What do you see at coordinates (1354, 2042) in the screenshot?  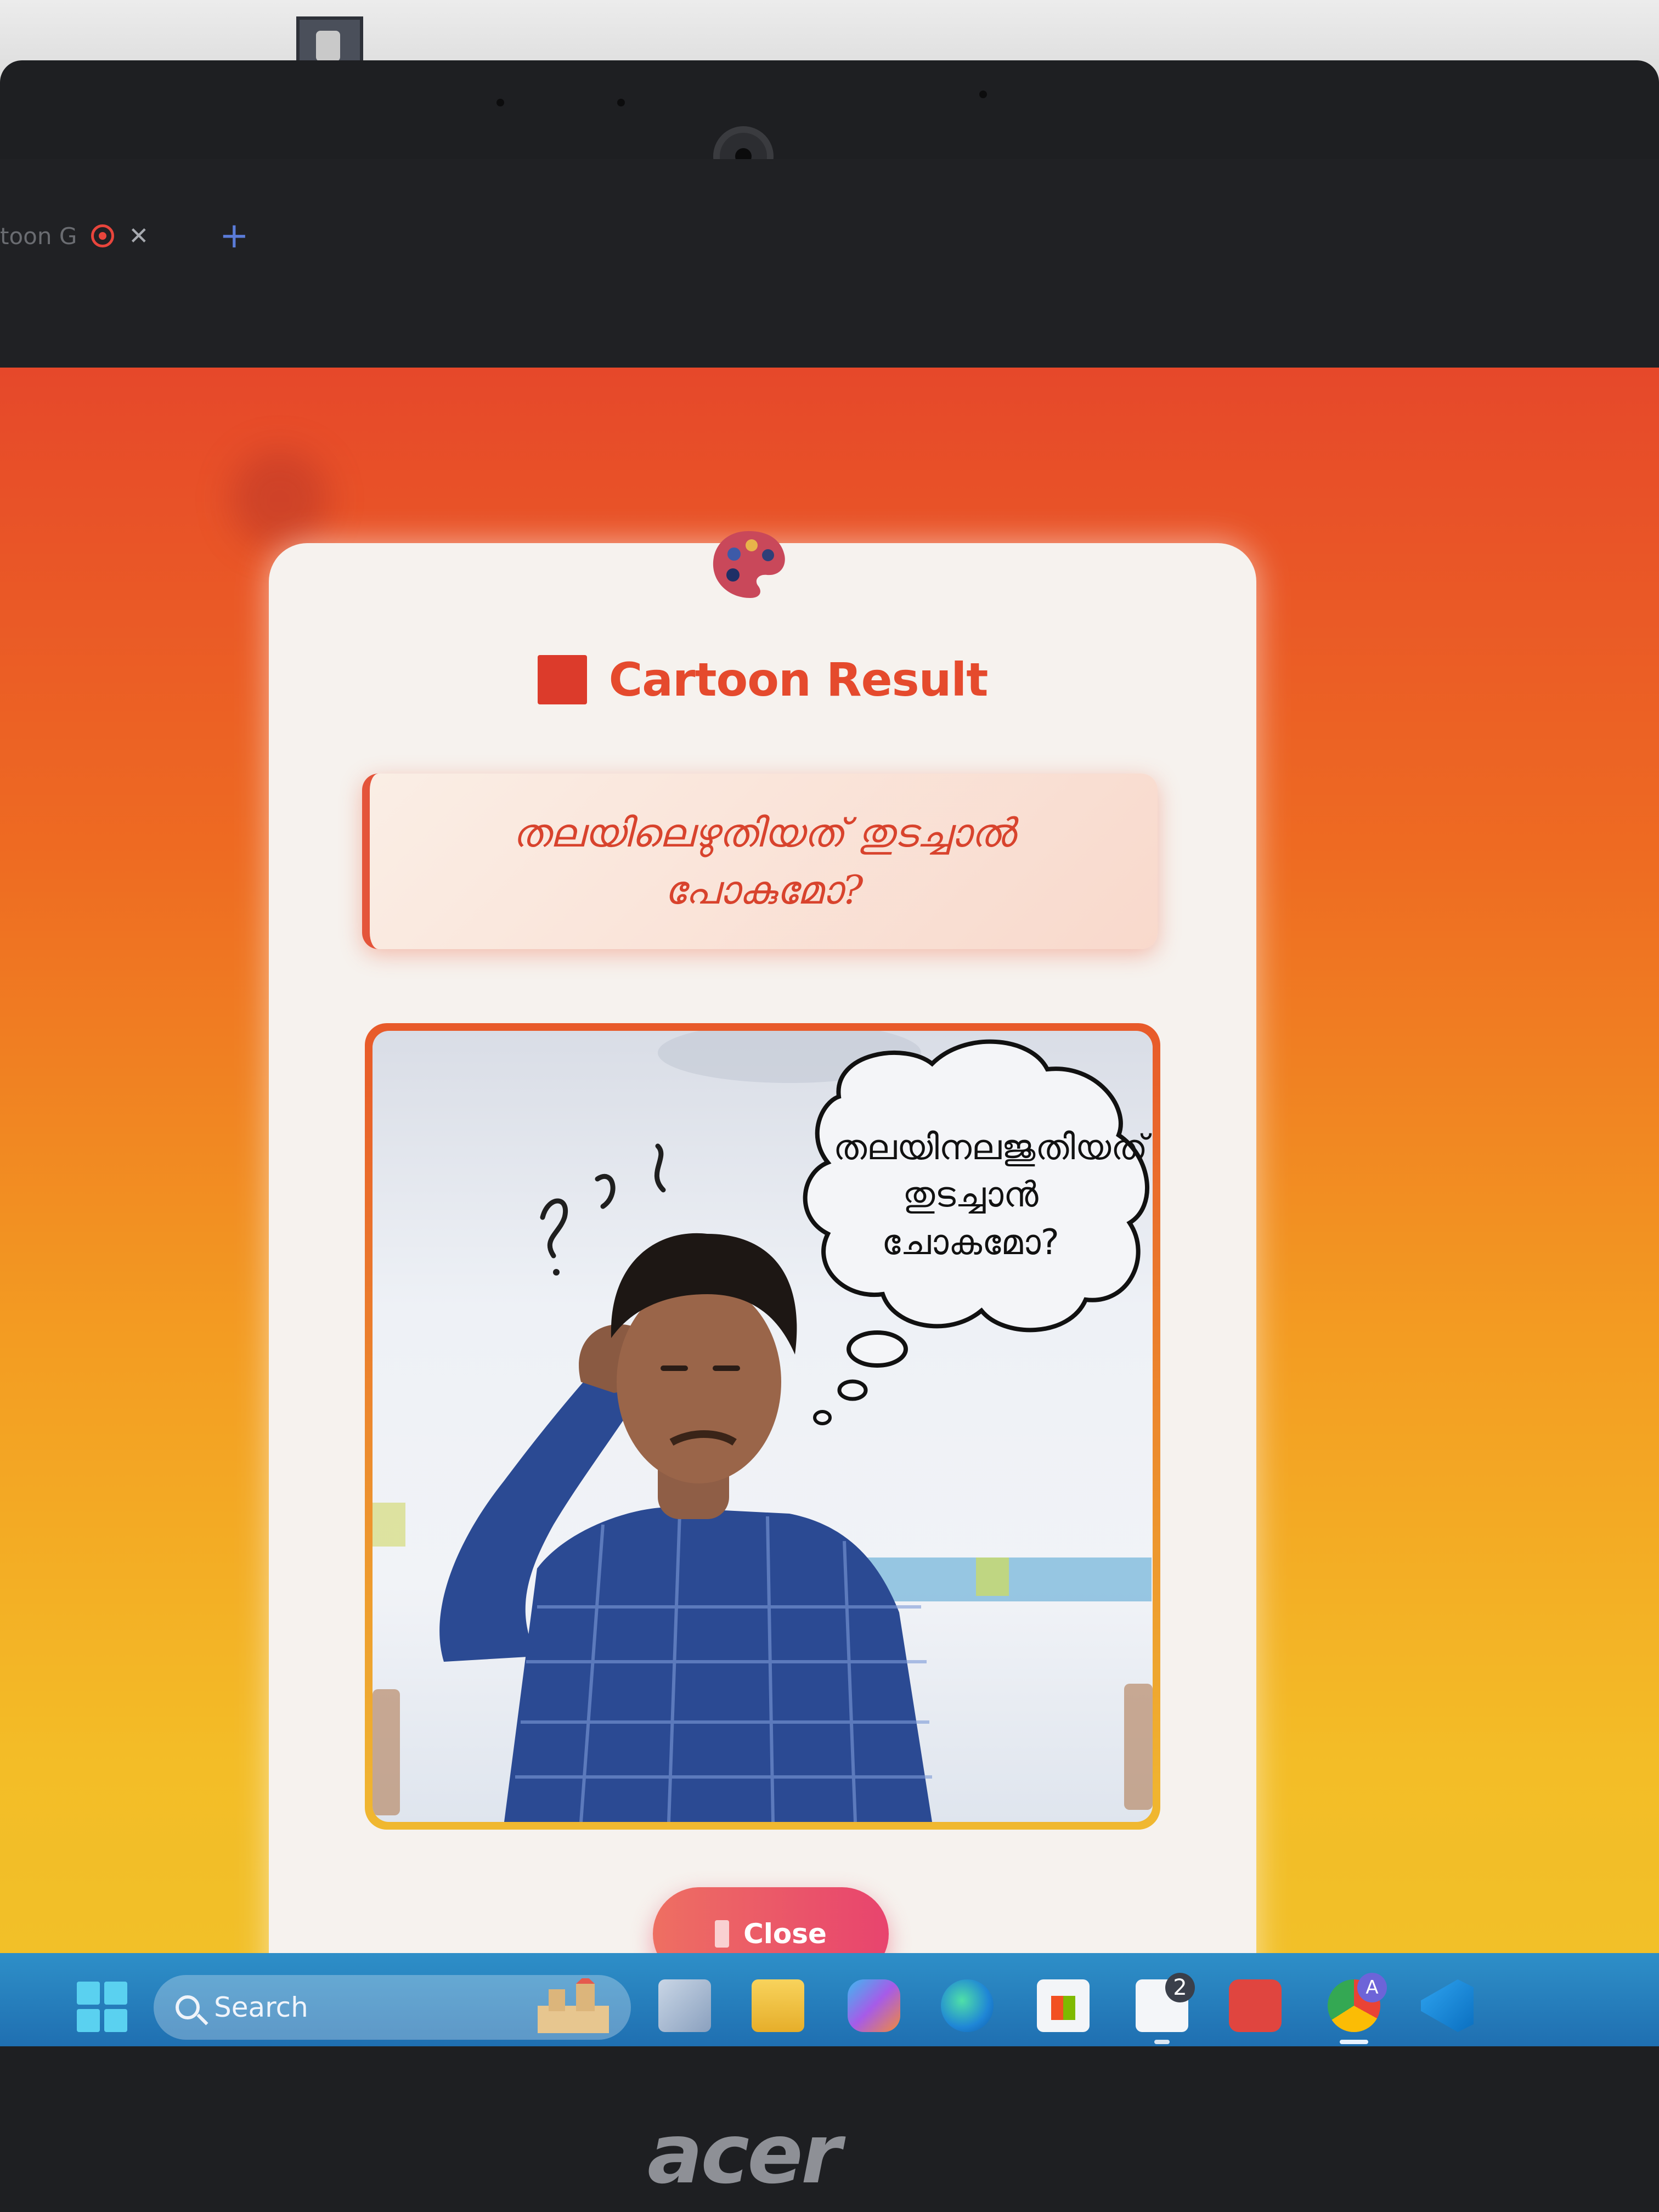 I see `active-indicator` at bounding box center [1354, 2042].